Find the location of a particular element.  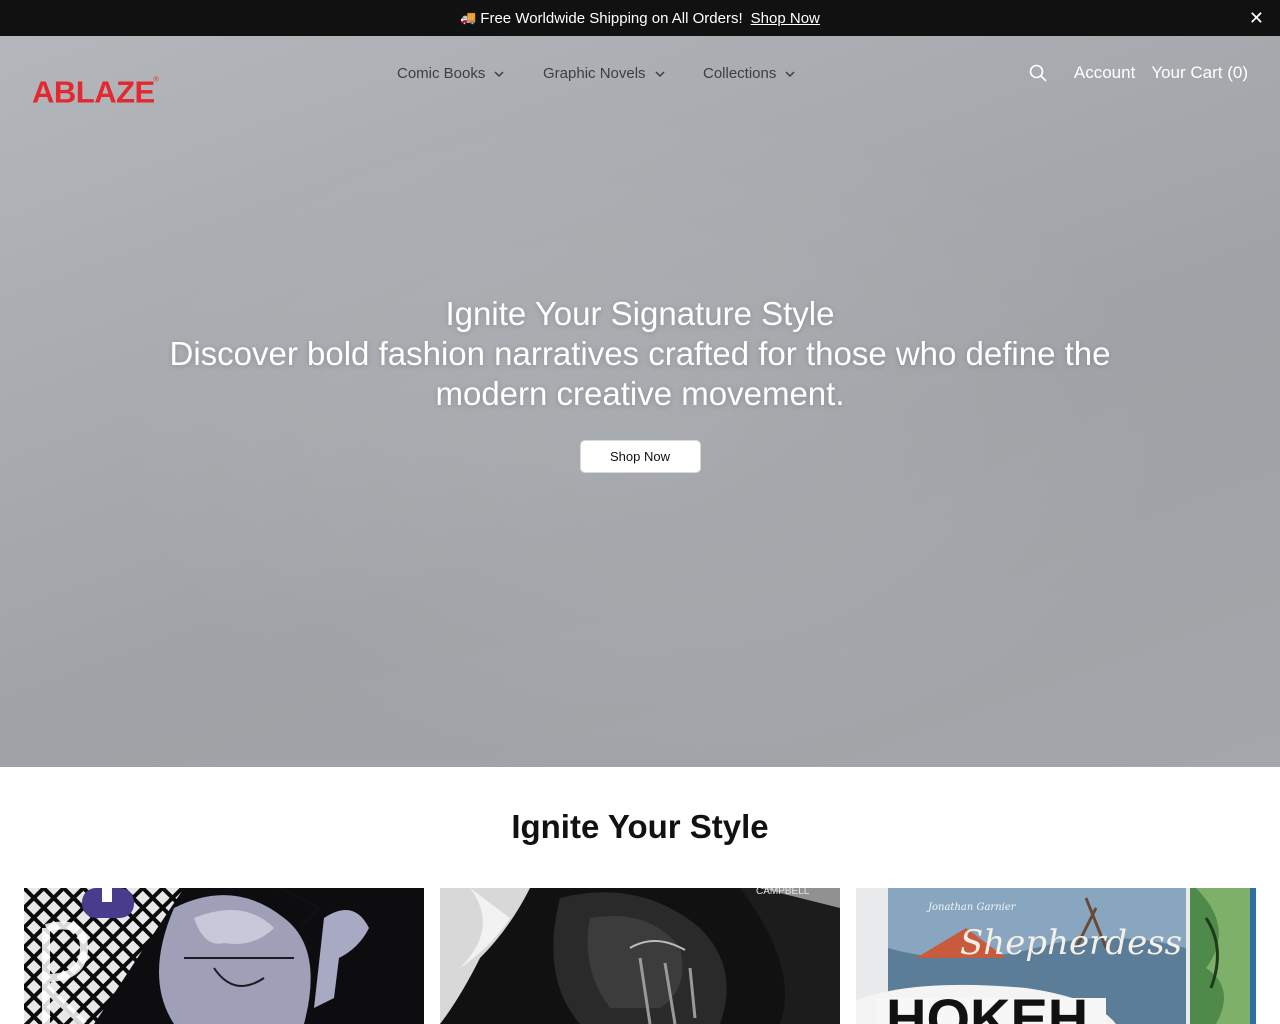

registered-mark: ® is located at coordinates (156, 80).